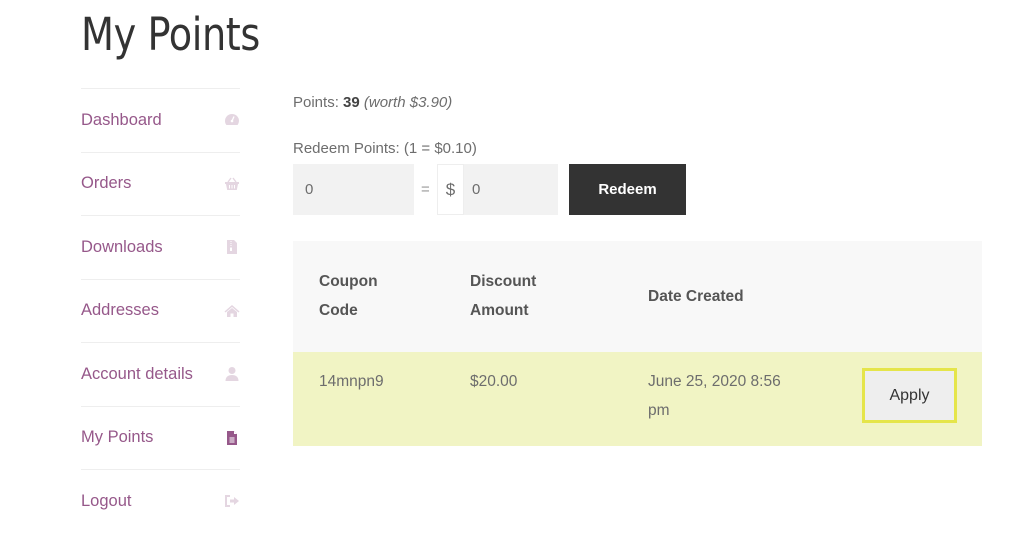  I want to click on home-icon, so click(232, 311).